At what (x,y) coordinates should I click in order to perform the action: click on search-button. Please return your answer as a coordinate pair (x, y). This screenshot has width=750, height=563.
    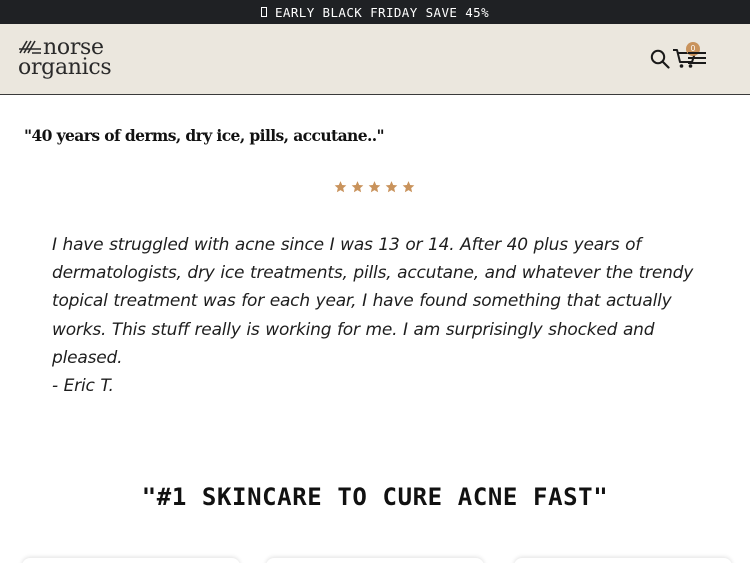
    Looking at the image, I should click on (660, 59).